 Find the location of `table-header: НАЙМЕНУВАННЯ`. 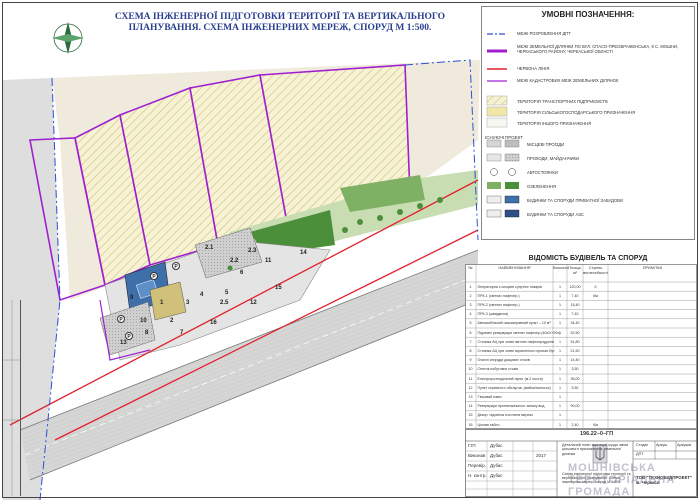

table-header: НАЙМЕНУВАННЯ is located at coordinates (514, 268).